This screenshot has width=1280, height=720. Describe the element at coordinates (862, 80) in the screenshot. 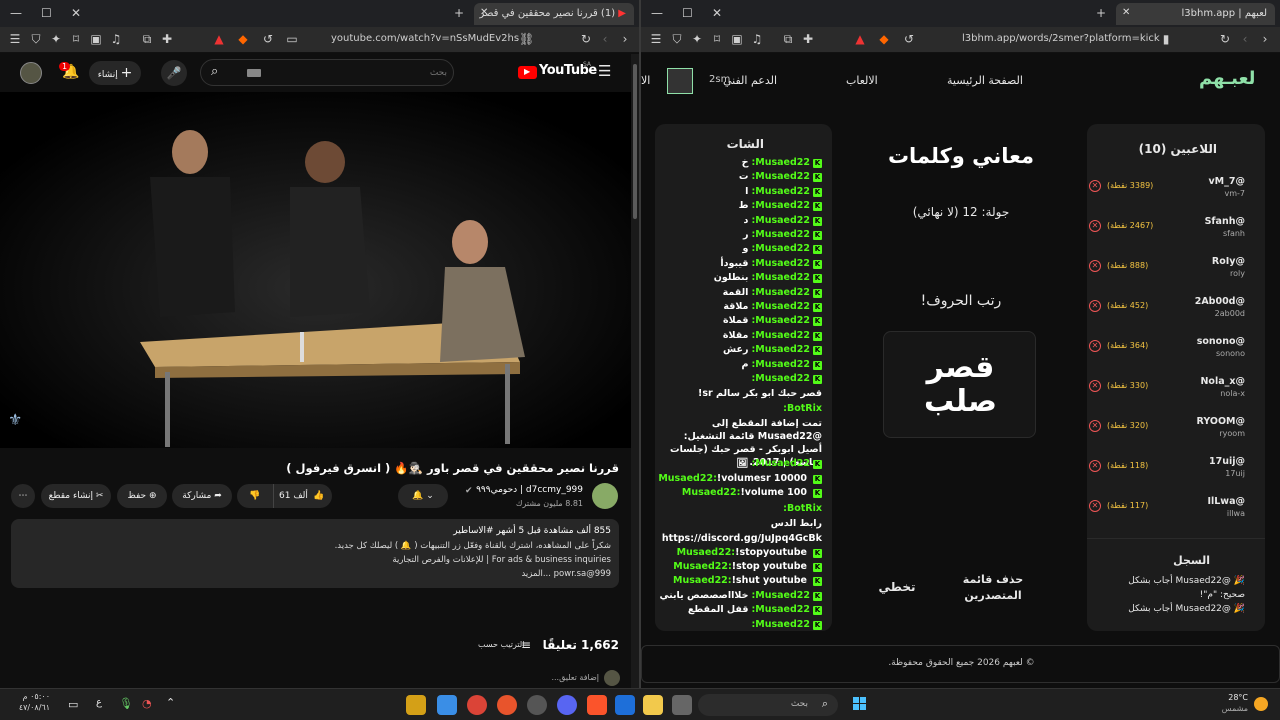

I see `nav-games: الالعاب` at that location.